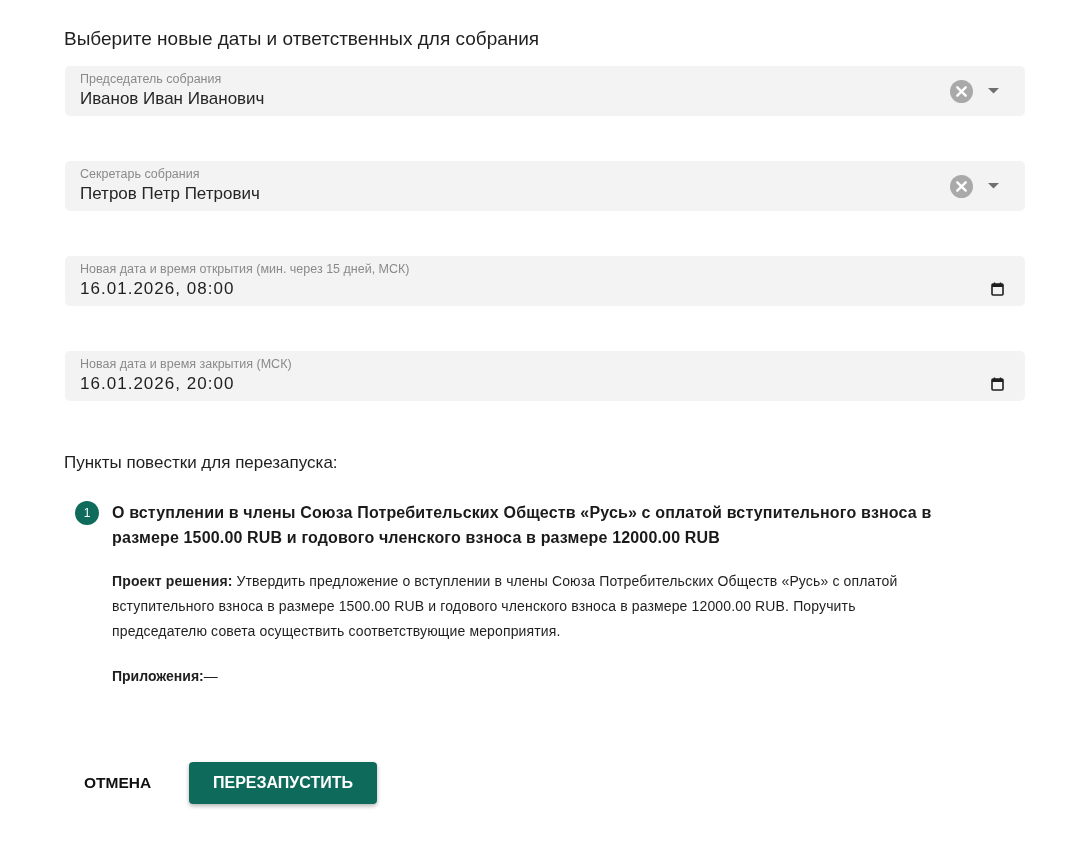 This screenshot has width=1077, height=865. Describe the element at coordinates (186, 364) in the screenshot. I see `field-label: Новая дата и время закрытия (МСК)` at that location.